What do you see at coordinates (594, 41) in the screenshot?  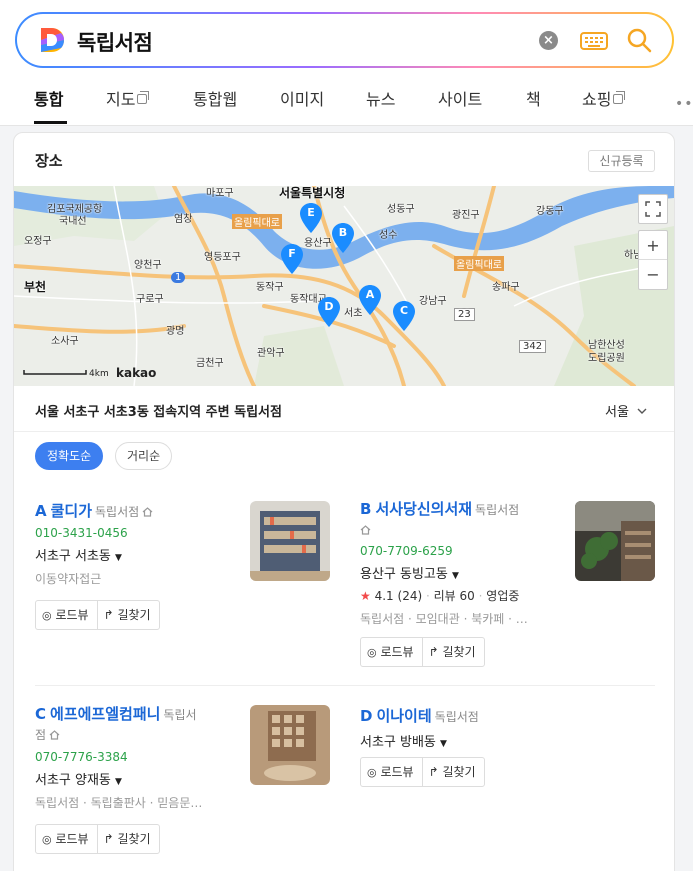 I see `keyboard-icon` at bounding box center [594, 41].